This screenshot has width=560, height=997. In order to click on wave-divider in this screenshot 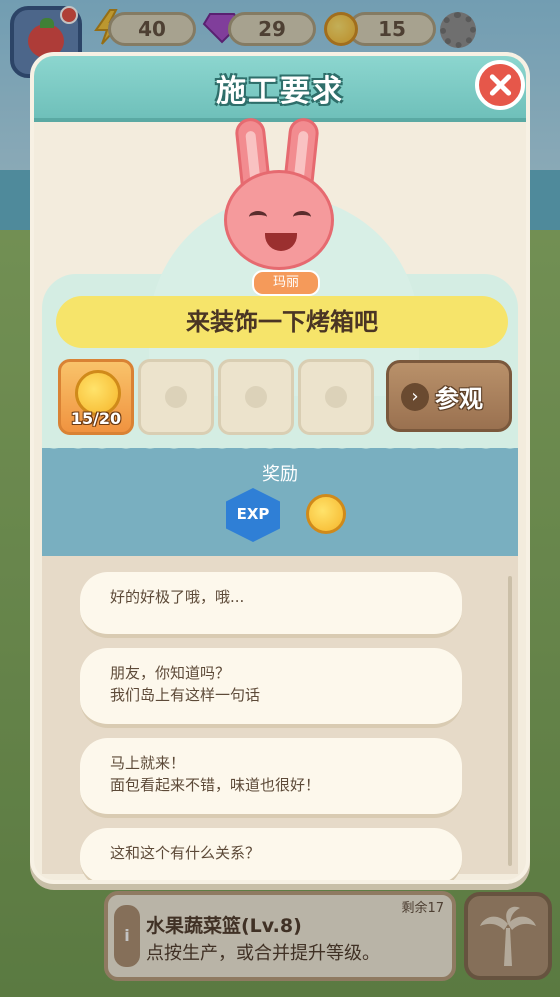, I will do `click(280, 448)`.